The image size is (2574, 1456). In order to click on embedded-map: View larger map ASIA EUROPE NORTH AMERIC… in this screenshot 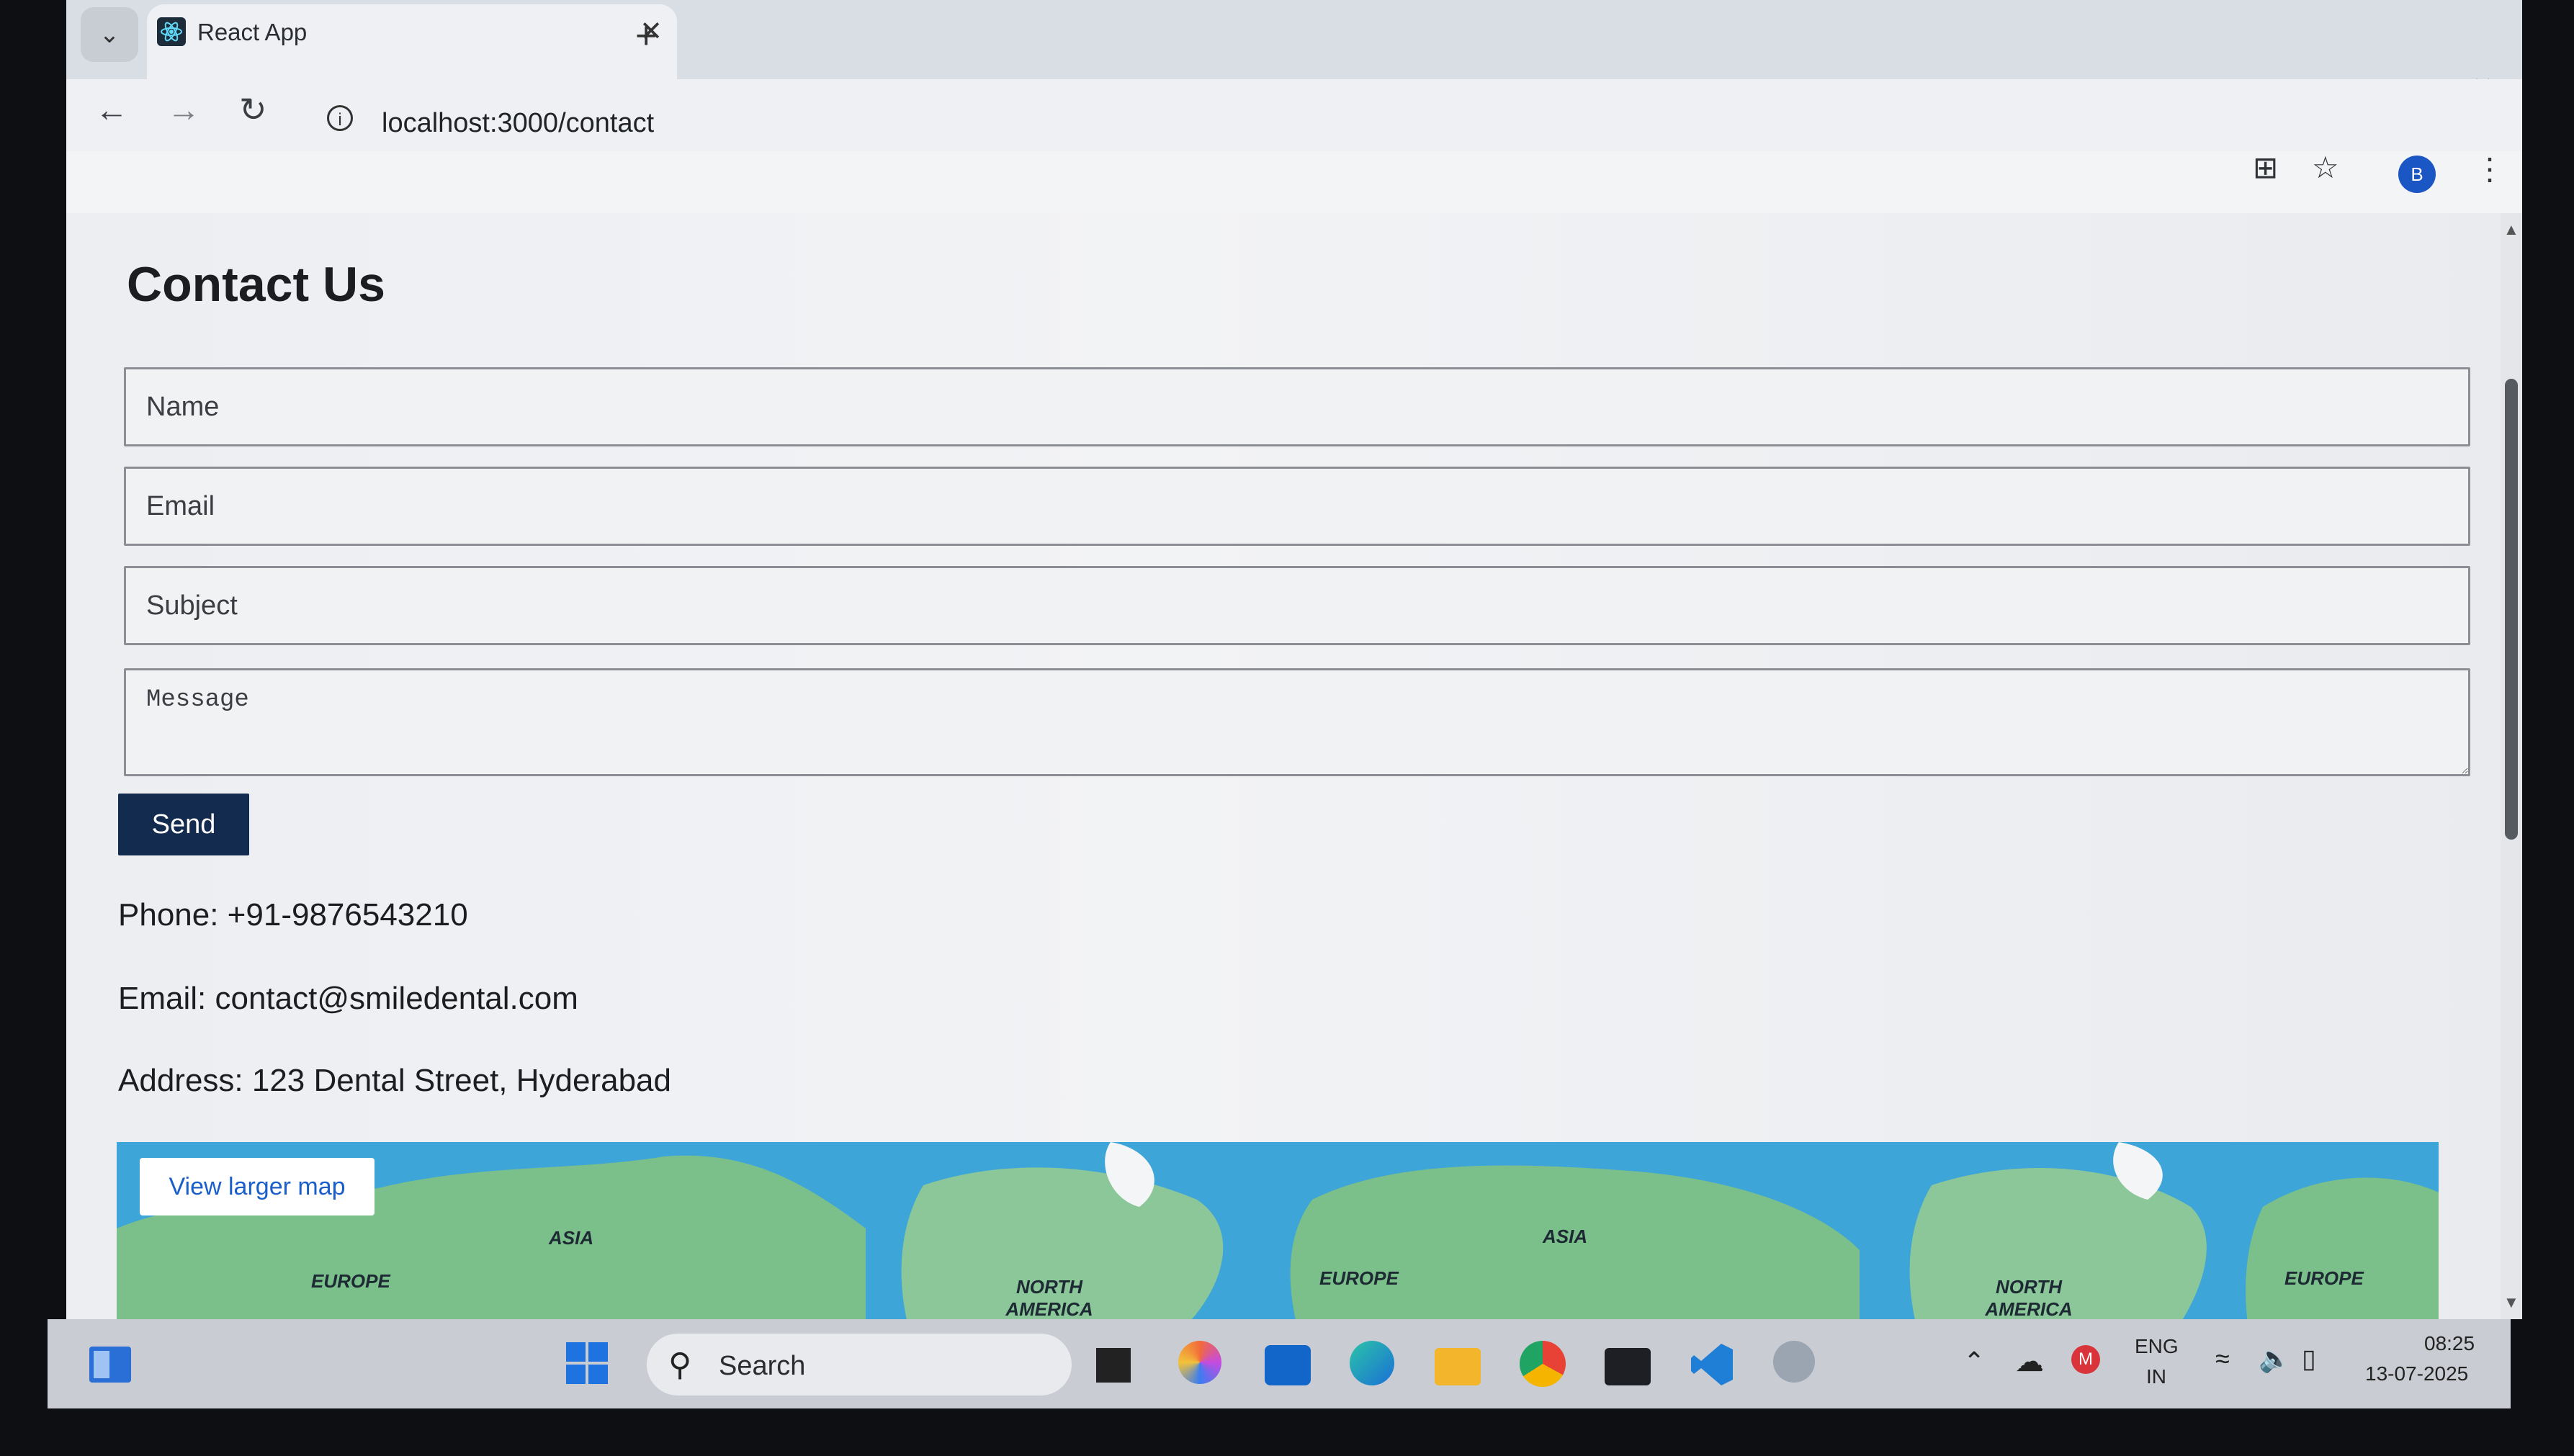, I will do `click(1278, 1230)`.